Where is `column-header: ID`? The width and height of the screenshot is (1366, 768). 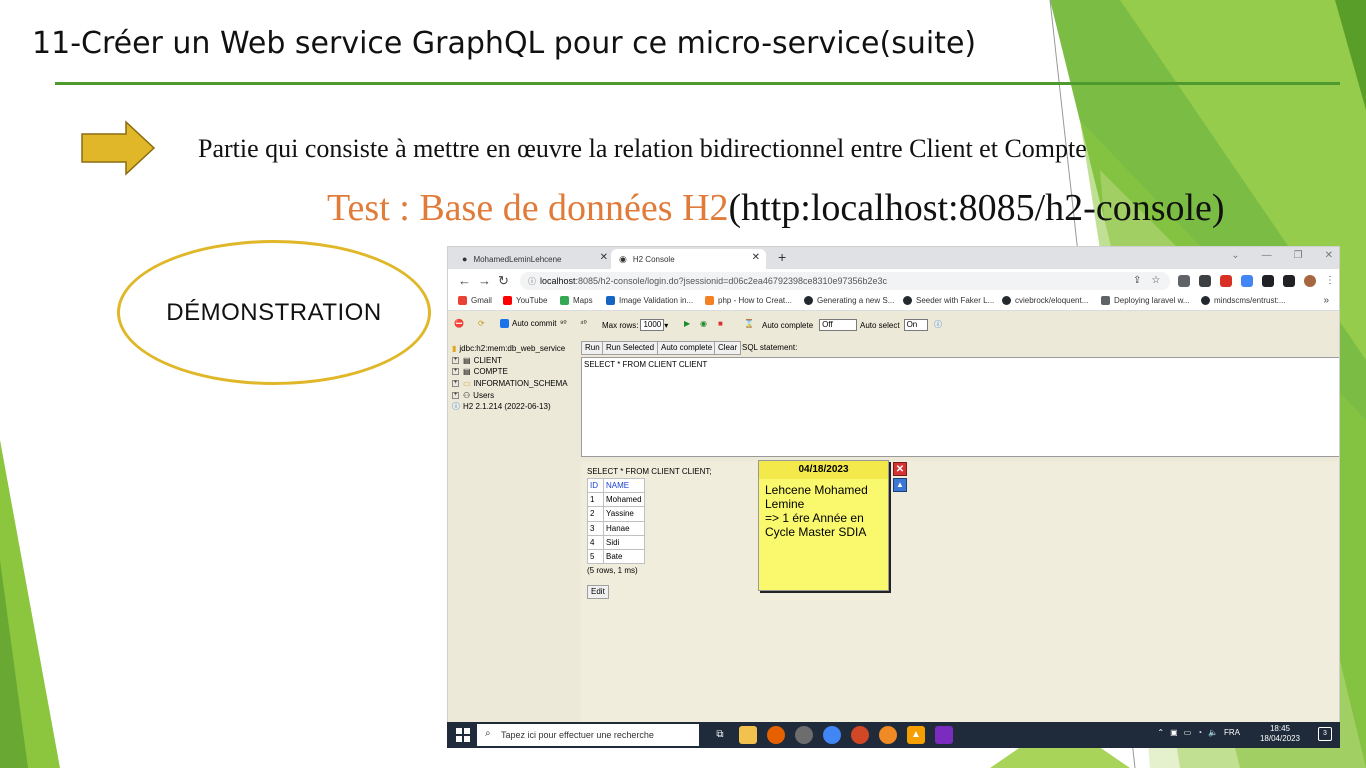 column-header: ID is located at coordinates (595, 485).